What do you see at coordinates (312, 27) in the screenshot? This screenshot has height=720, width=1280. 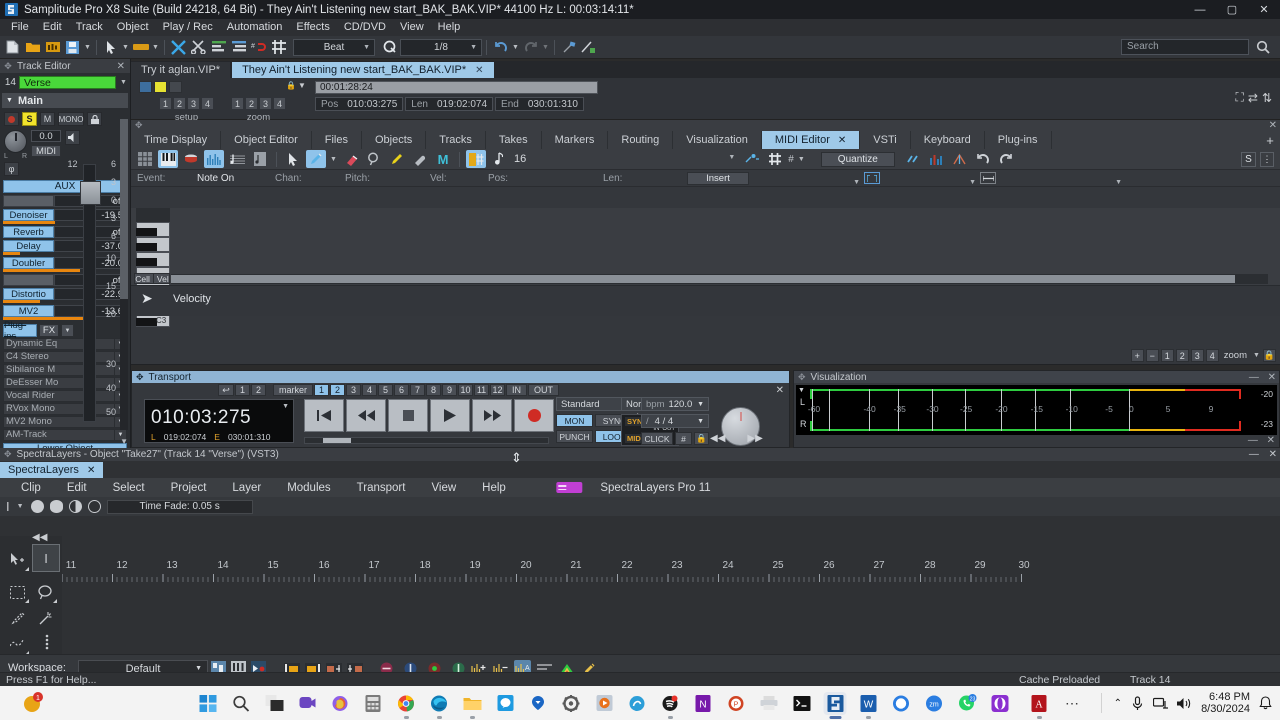 I see `menu-item-effects: Effects` at bounding box center [312, 27].